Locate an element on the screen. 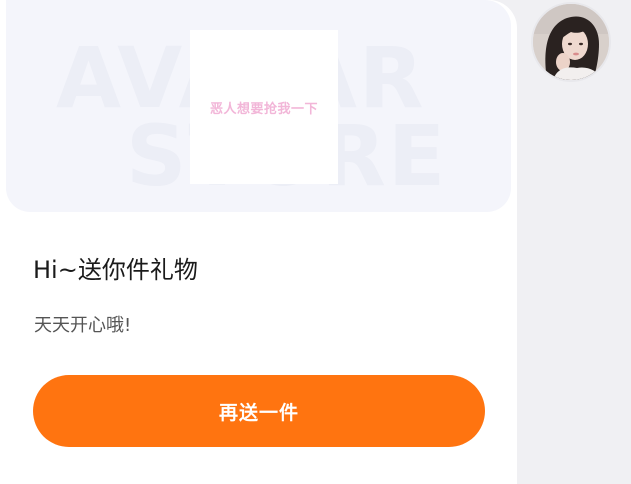 The image size is (631, 484). sender-avatar is located at coordinates (571, 42).